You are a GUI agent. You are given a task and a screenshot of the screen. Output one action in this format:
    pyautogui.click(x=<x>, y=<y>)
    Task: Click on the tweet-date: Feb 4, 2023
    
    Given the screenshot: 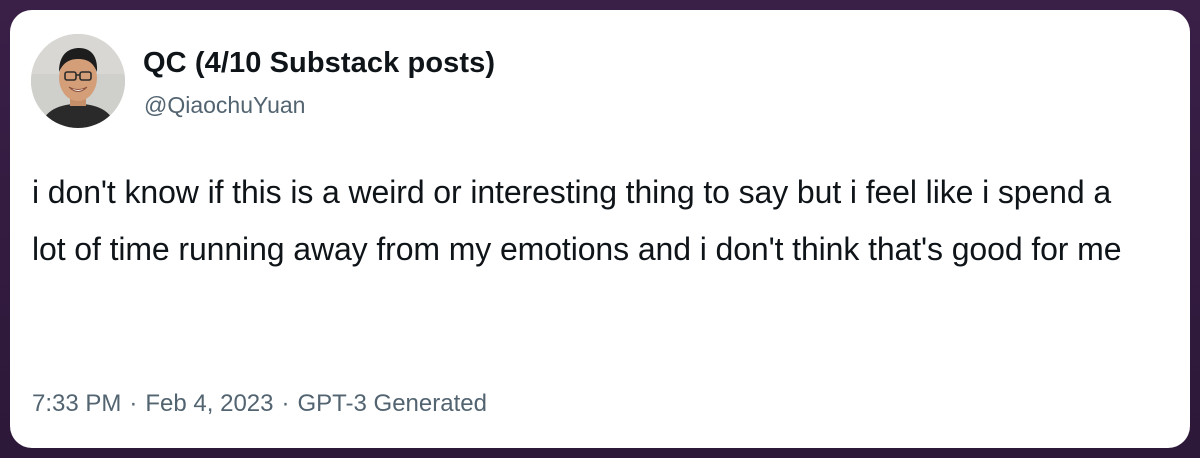 What is the action you would take?
    pyautogui.click(x=209, y=403)
    